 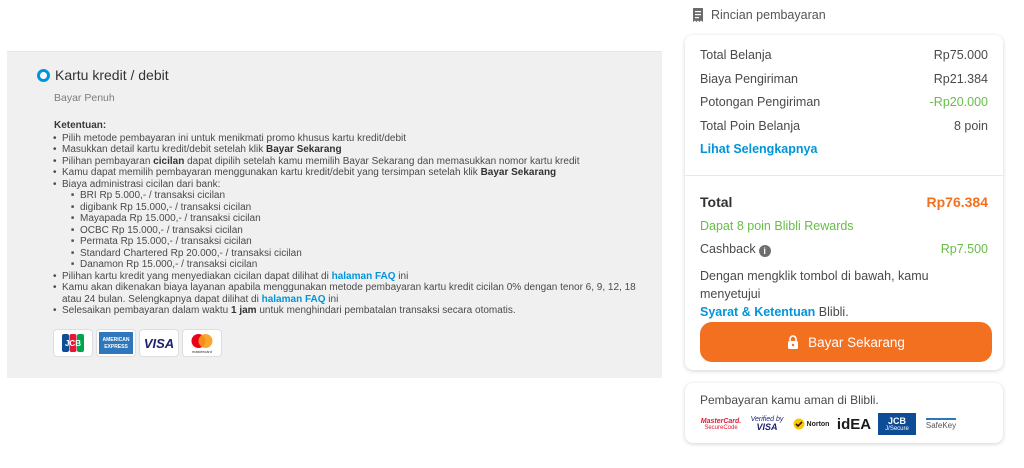 What do you see at coordinates (112, 75) in the screenshot?
I see `payment-method-title: Kartu kredit / debit` at bounding box center [112, 75].